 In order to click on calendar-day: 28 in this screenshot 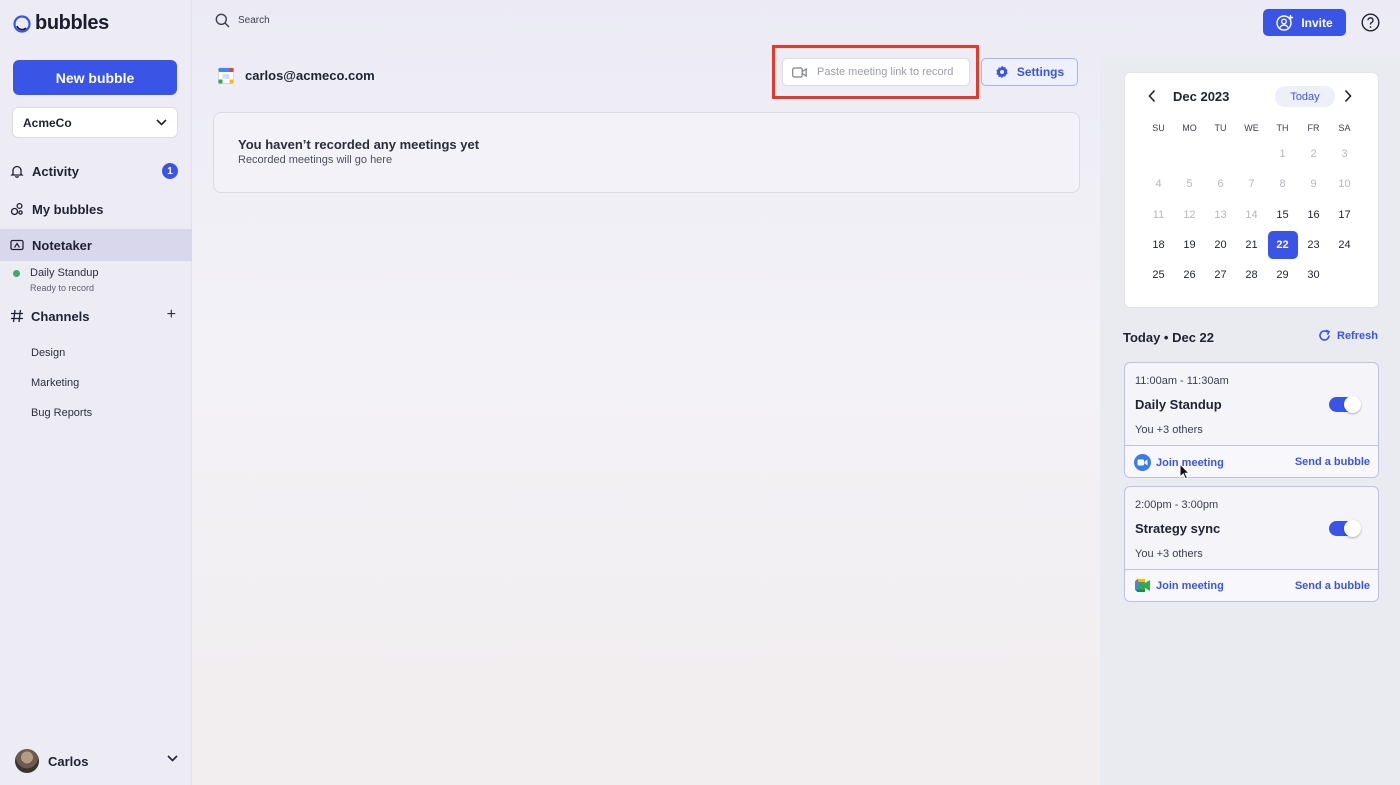, I will do `click(1251, 275)`.